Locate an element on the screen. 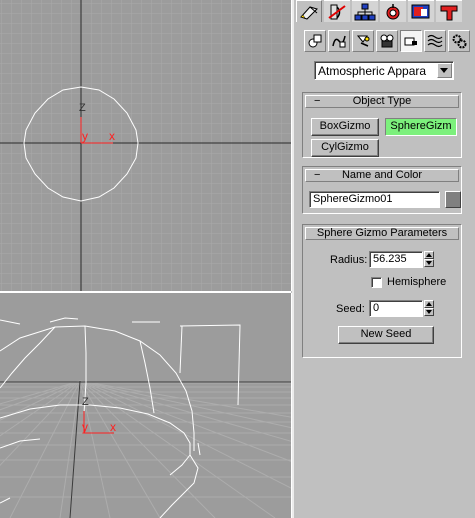  display-tab is located at coordinates (421, 11).